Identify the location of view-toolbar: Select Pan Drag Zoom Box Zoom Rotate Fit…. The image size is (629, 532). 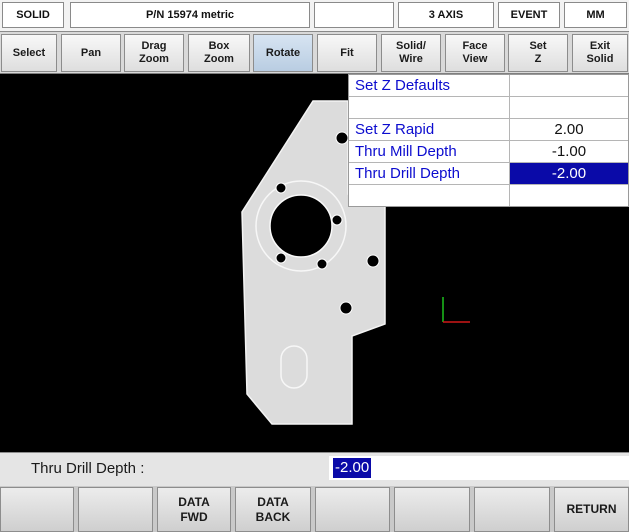
(314, 53).